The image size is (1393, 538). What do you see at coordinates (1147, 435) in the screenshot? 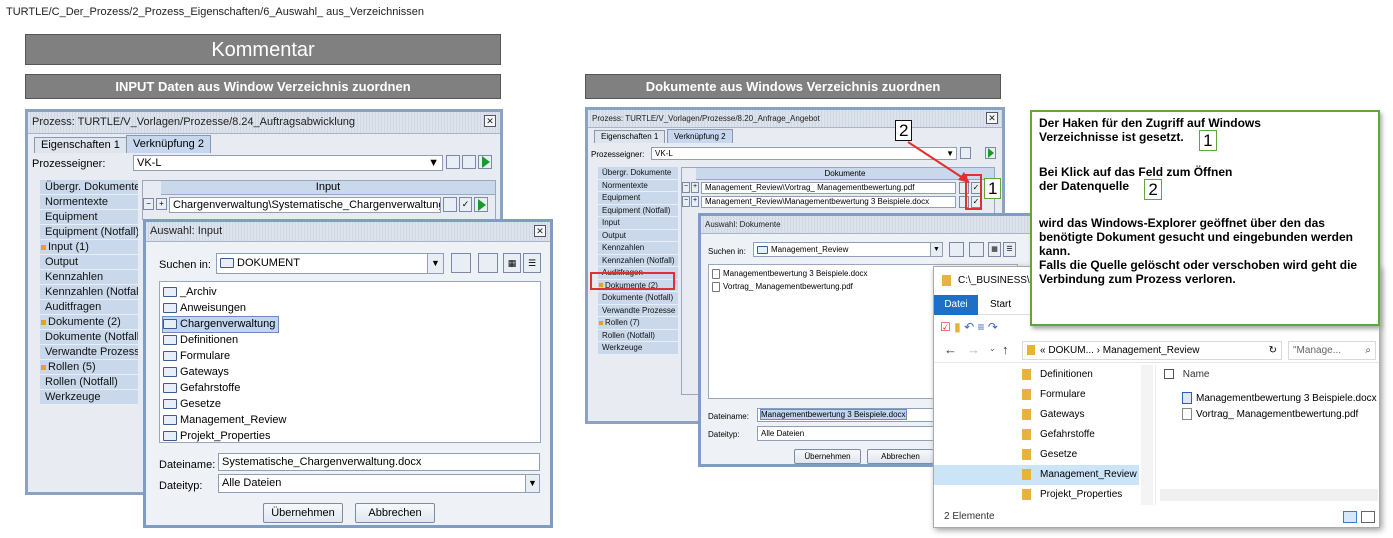
I see `tree-scrollbar` at bounding box center [1147, 435].